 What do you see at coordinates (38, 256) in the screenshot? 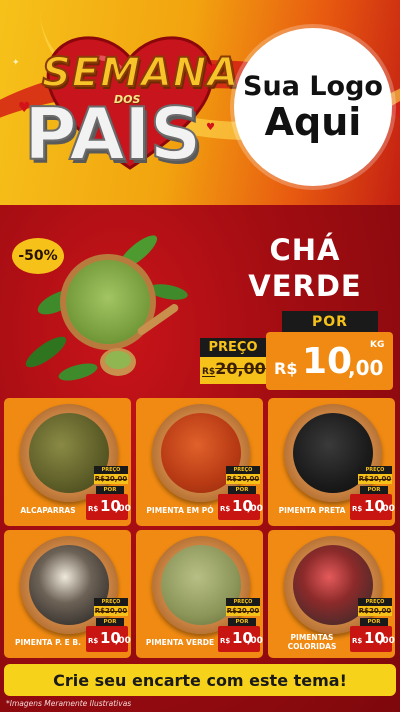
I see `discount-badge: -50%` at bounding box center [38, 256].